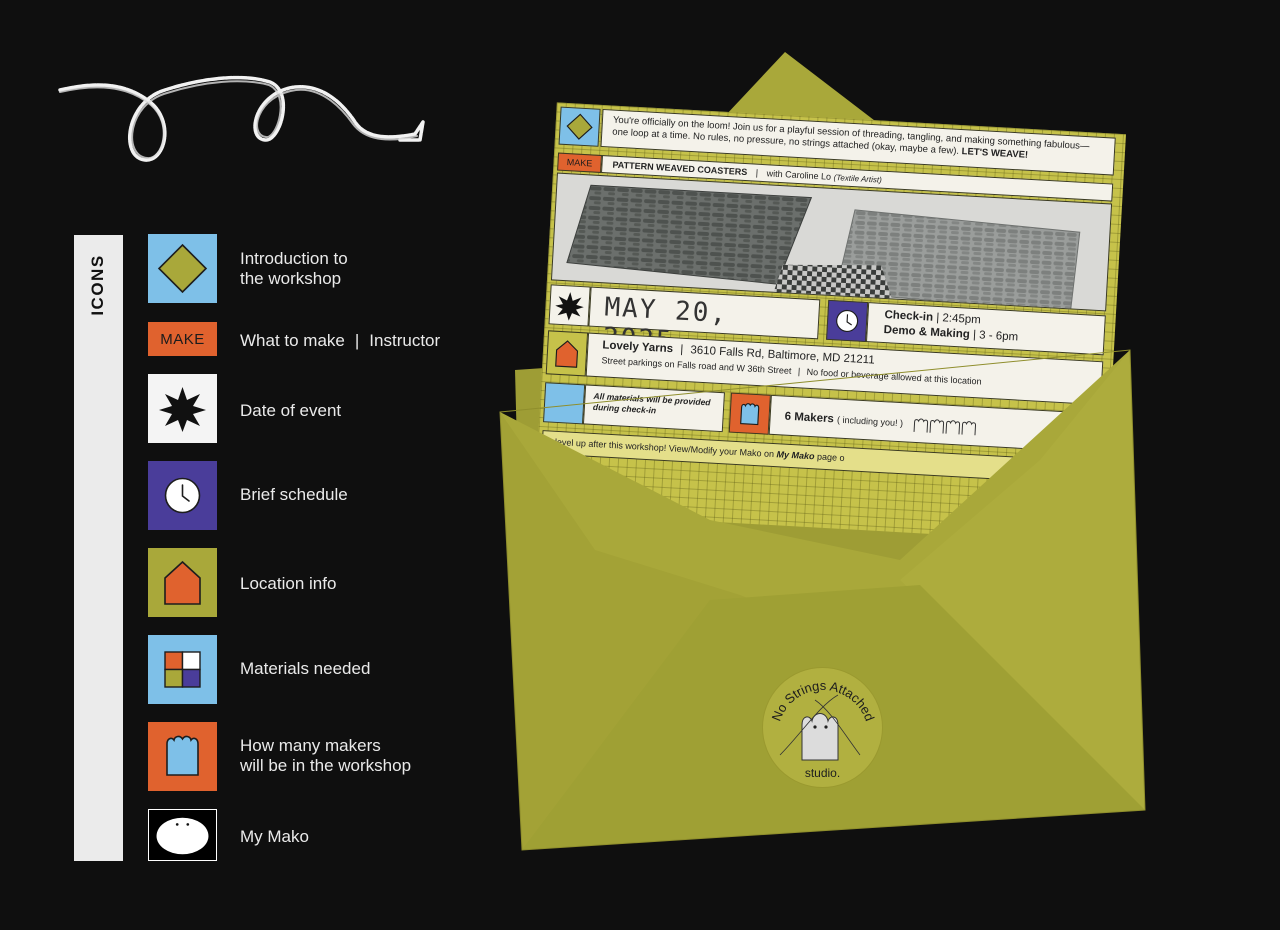 This screenshot has height=930, width=1280. Describe the element at coordinates (182, 582) in the screenshot. I see `house-icon` at that location.